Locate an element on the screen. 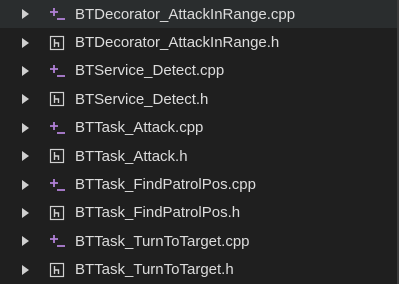 Image resolution: width=399 pixels, height=284 pixels. file-name: BTTask_TurnToTarget.cpp is located at coordinates (162, 241).